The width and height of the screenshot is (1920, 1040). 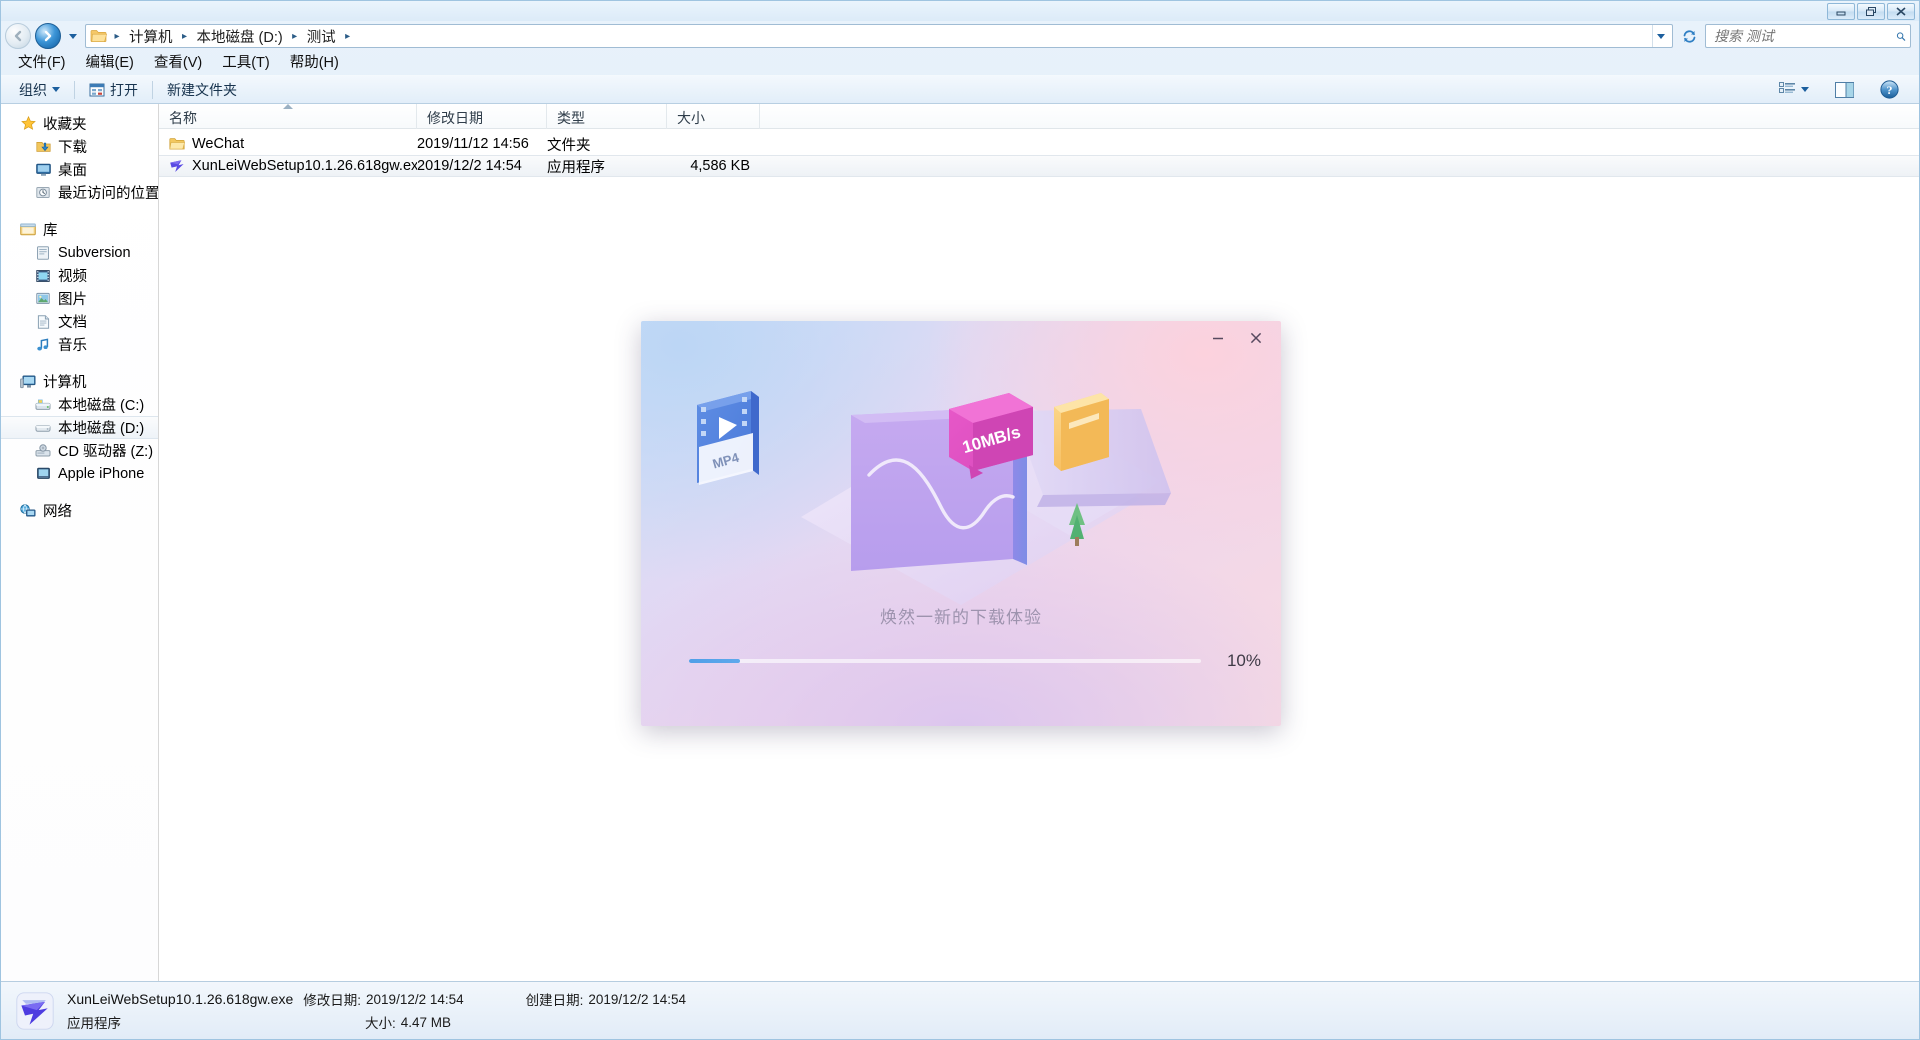 I want to click on back-button, so click(x=18, y=36).